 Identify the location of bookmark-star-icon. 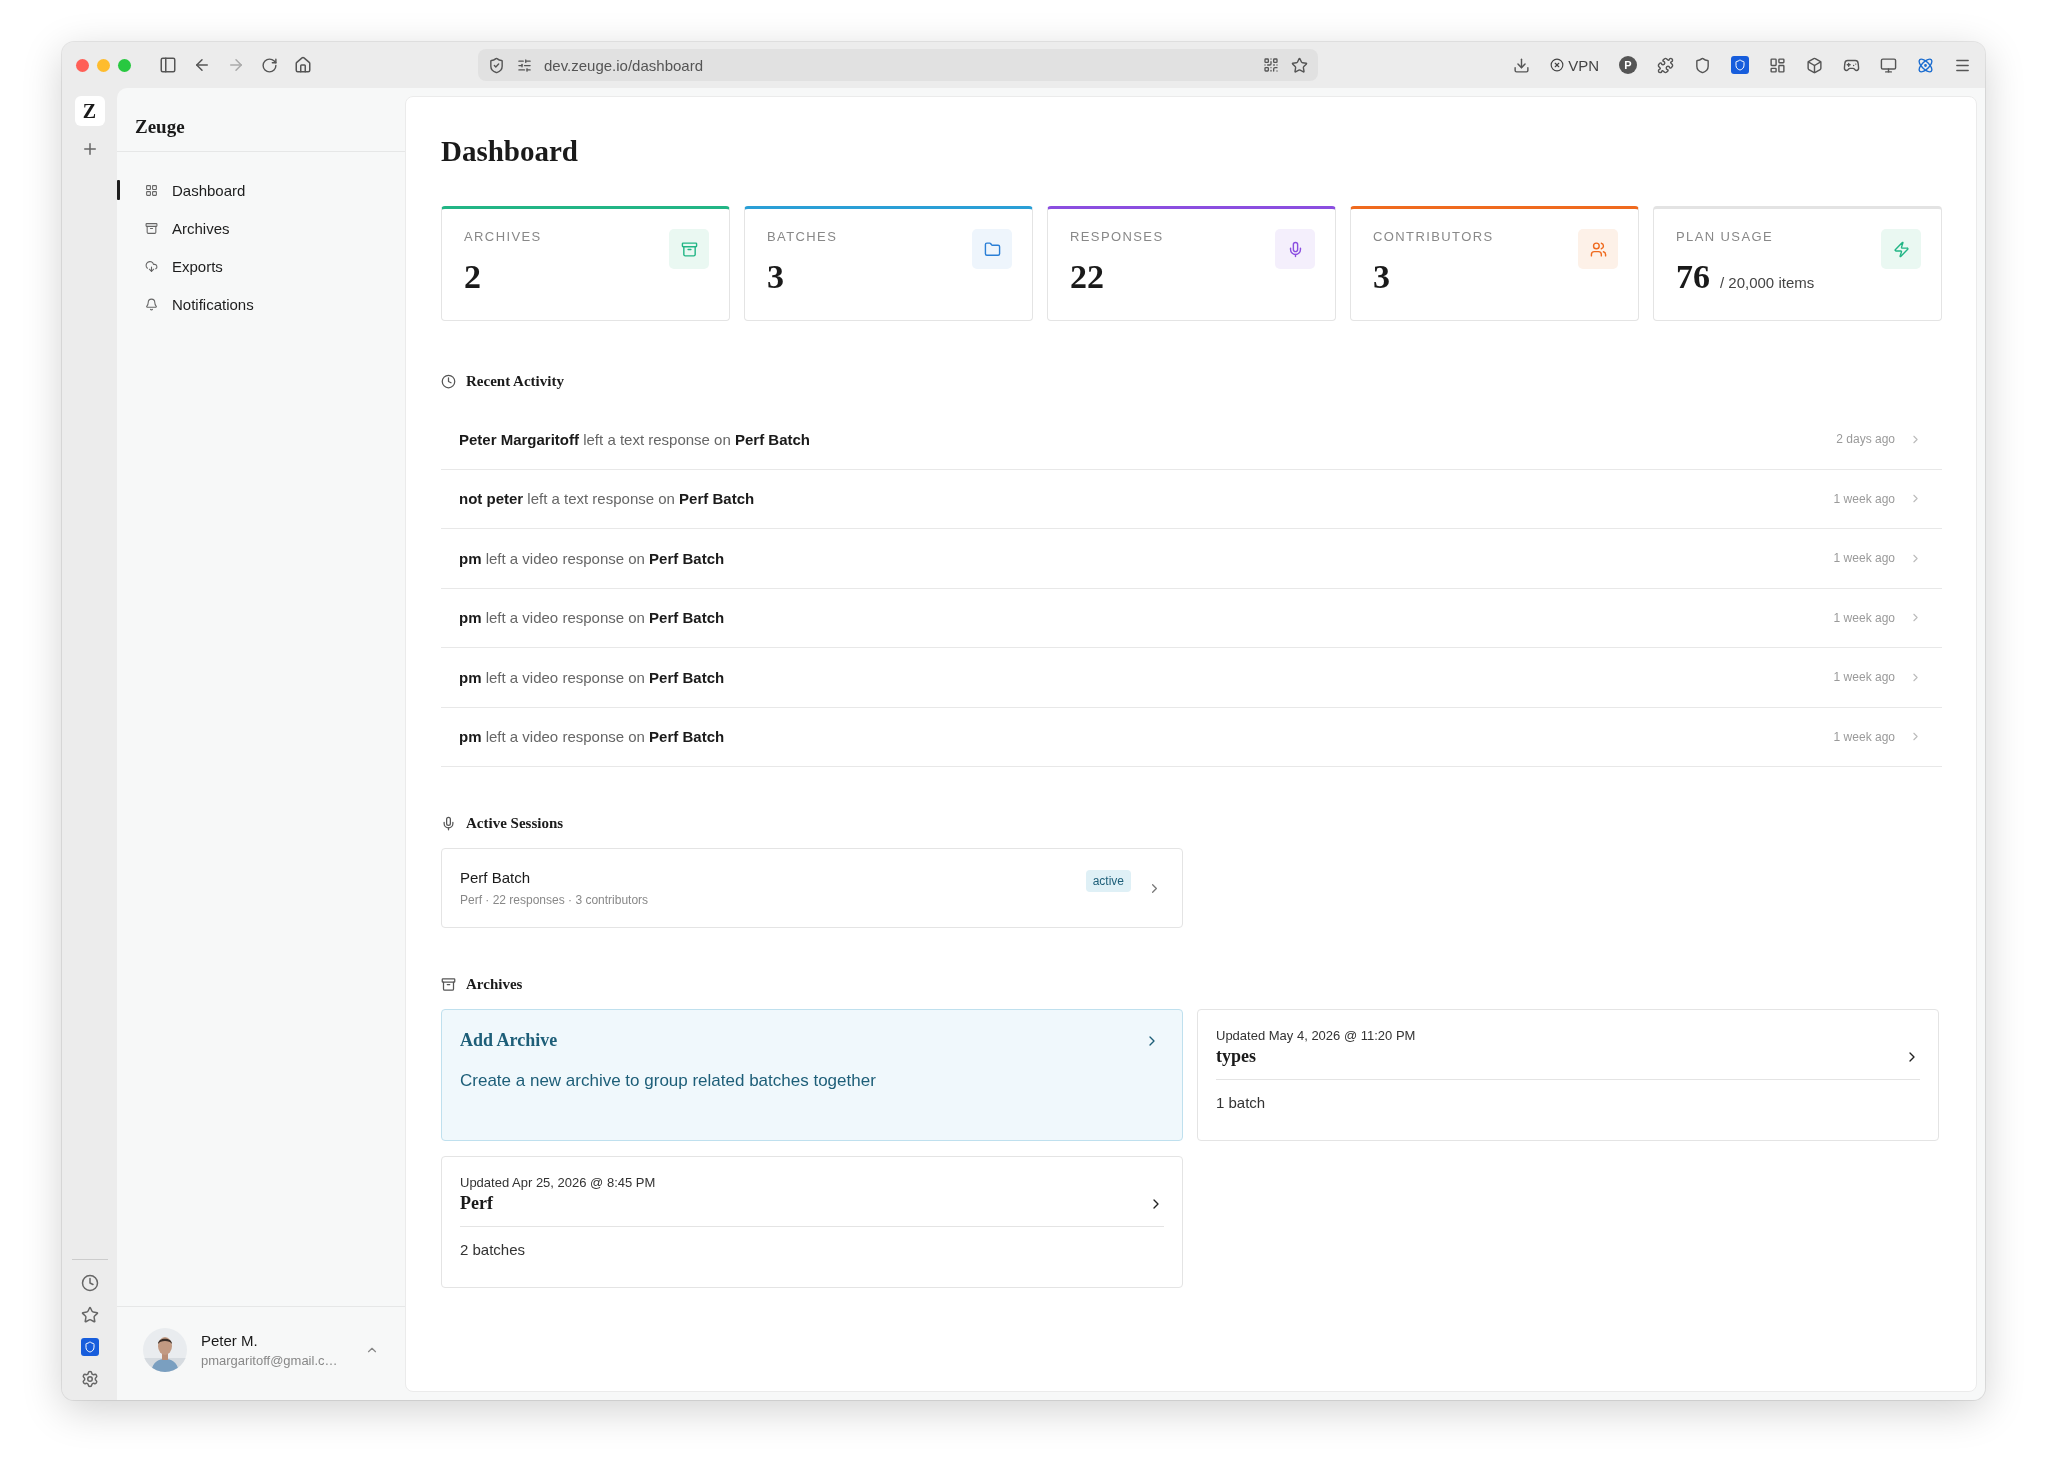
(1299, 65).